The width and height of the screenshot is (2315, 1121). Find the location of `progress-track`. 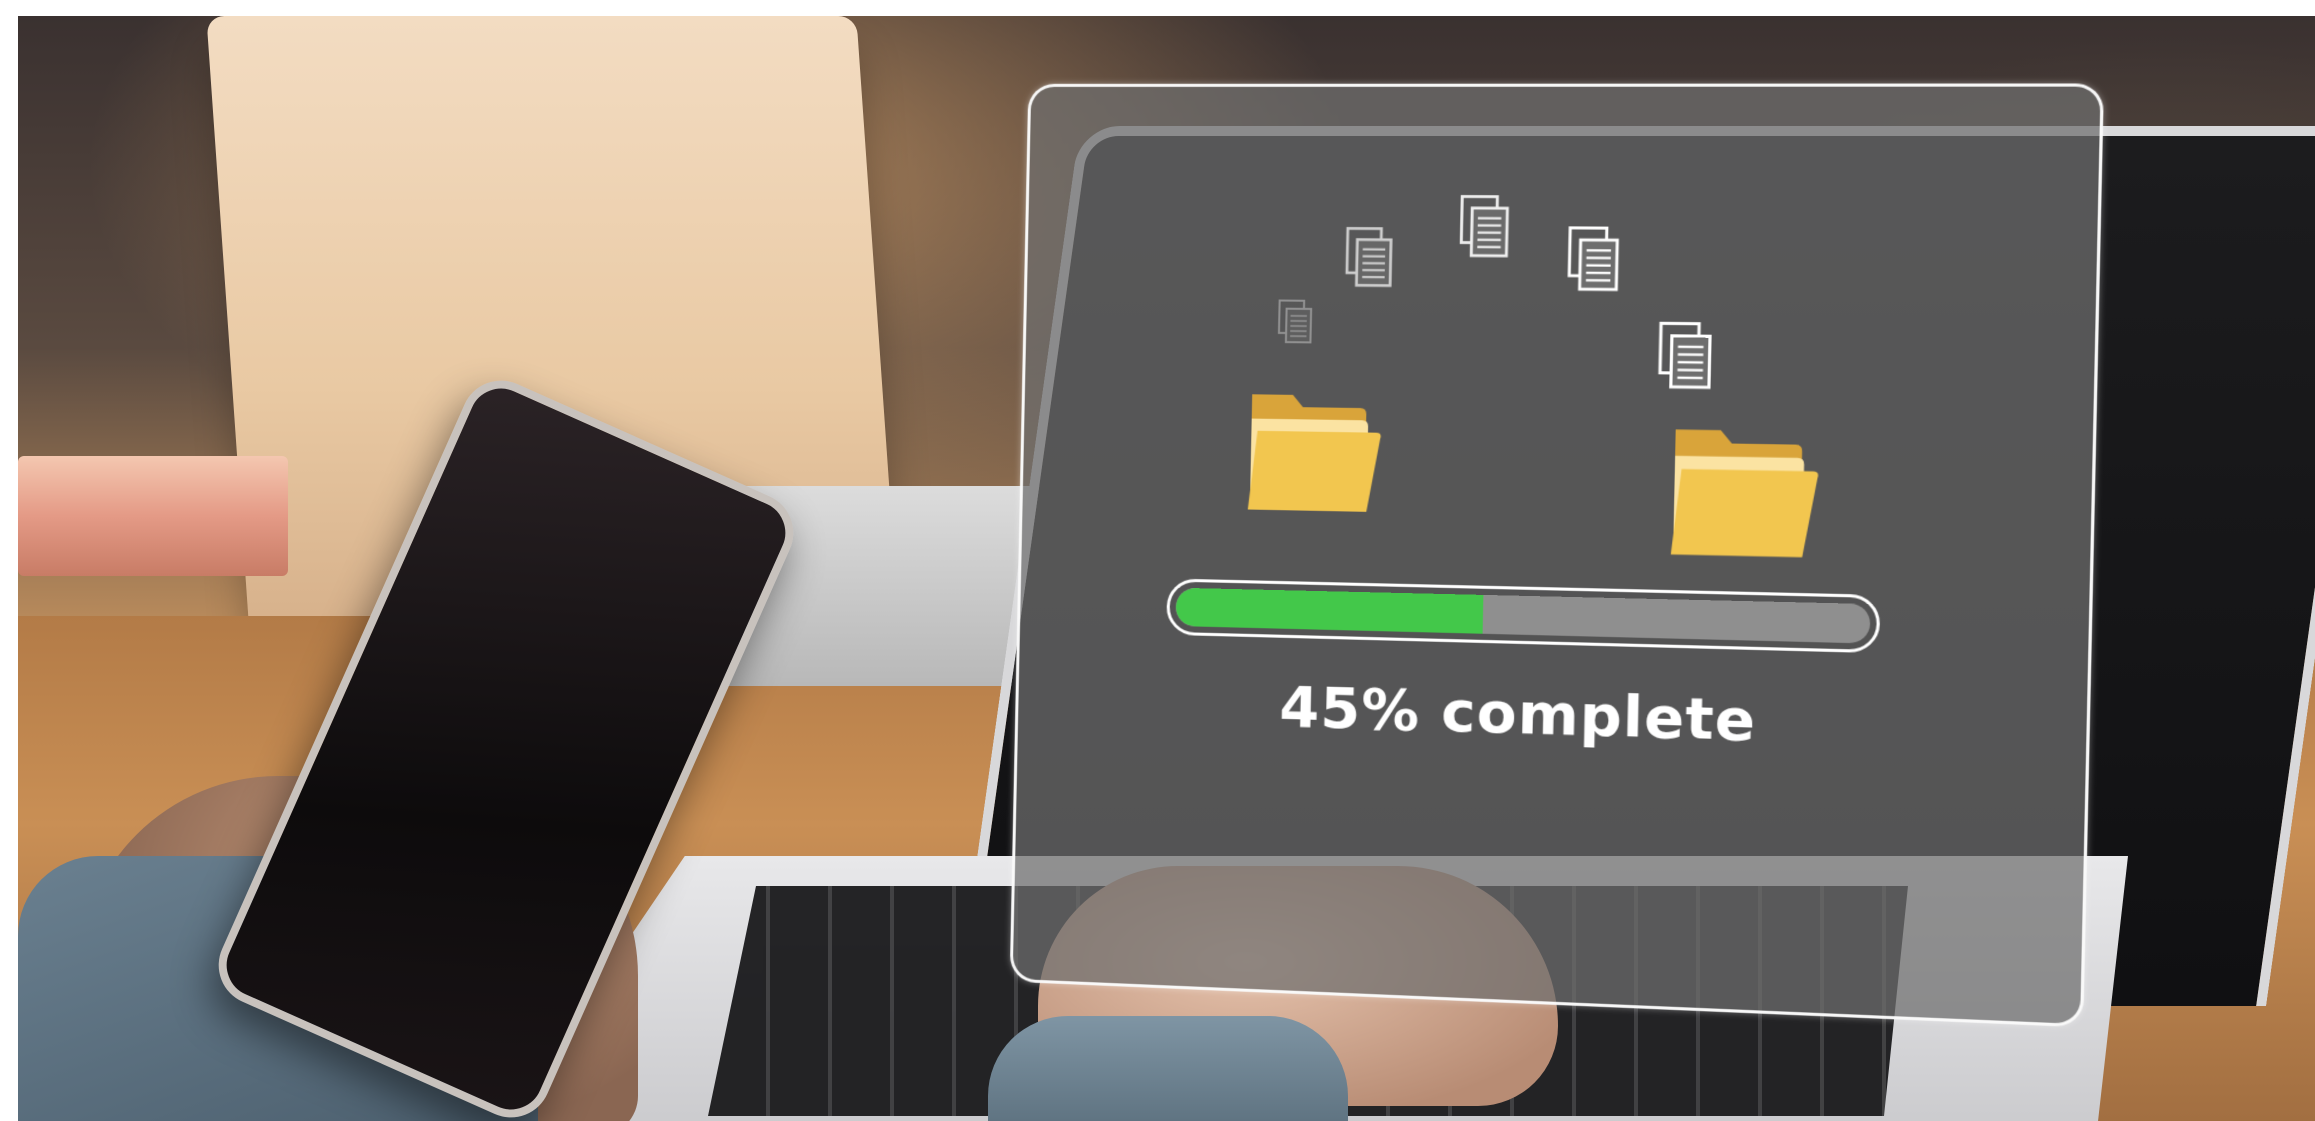

progress-track is located at coordinates (1523, 615).